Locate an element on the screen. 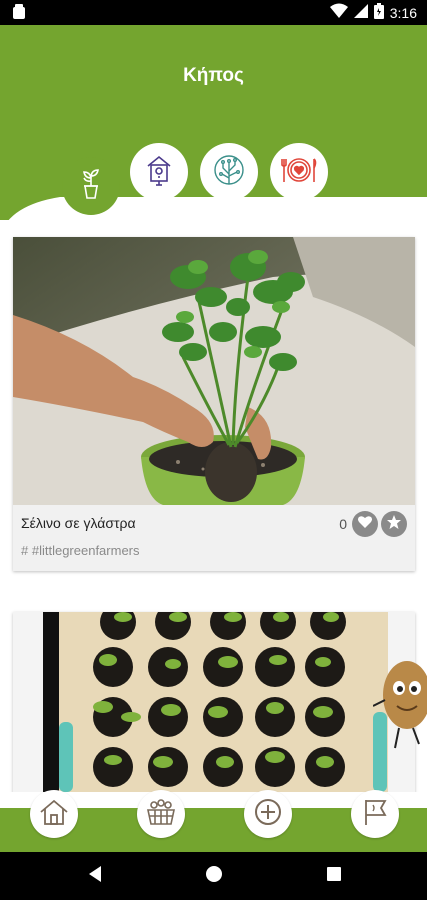  page-title: Κήπος is located at coordinates (213, 75).